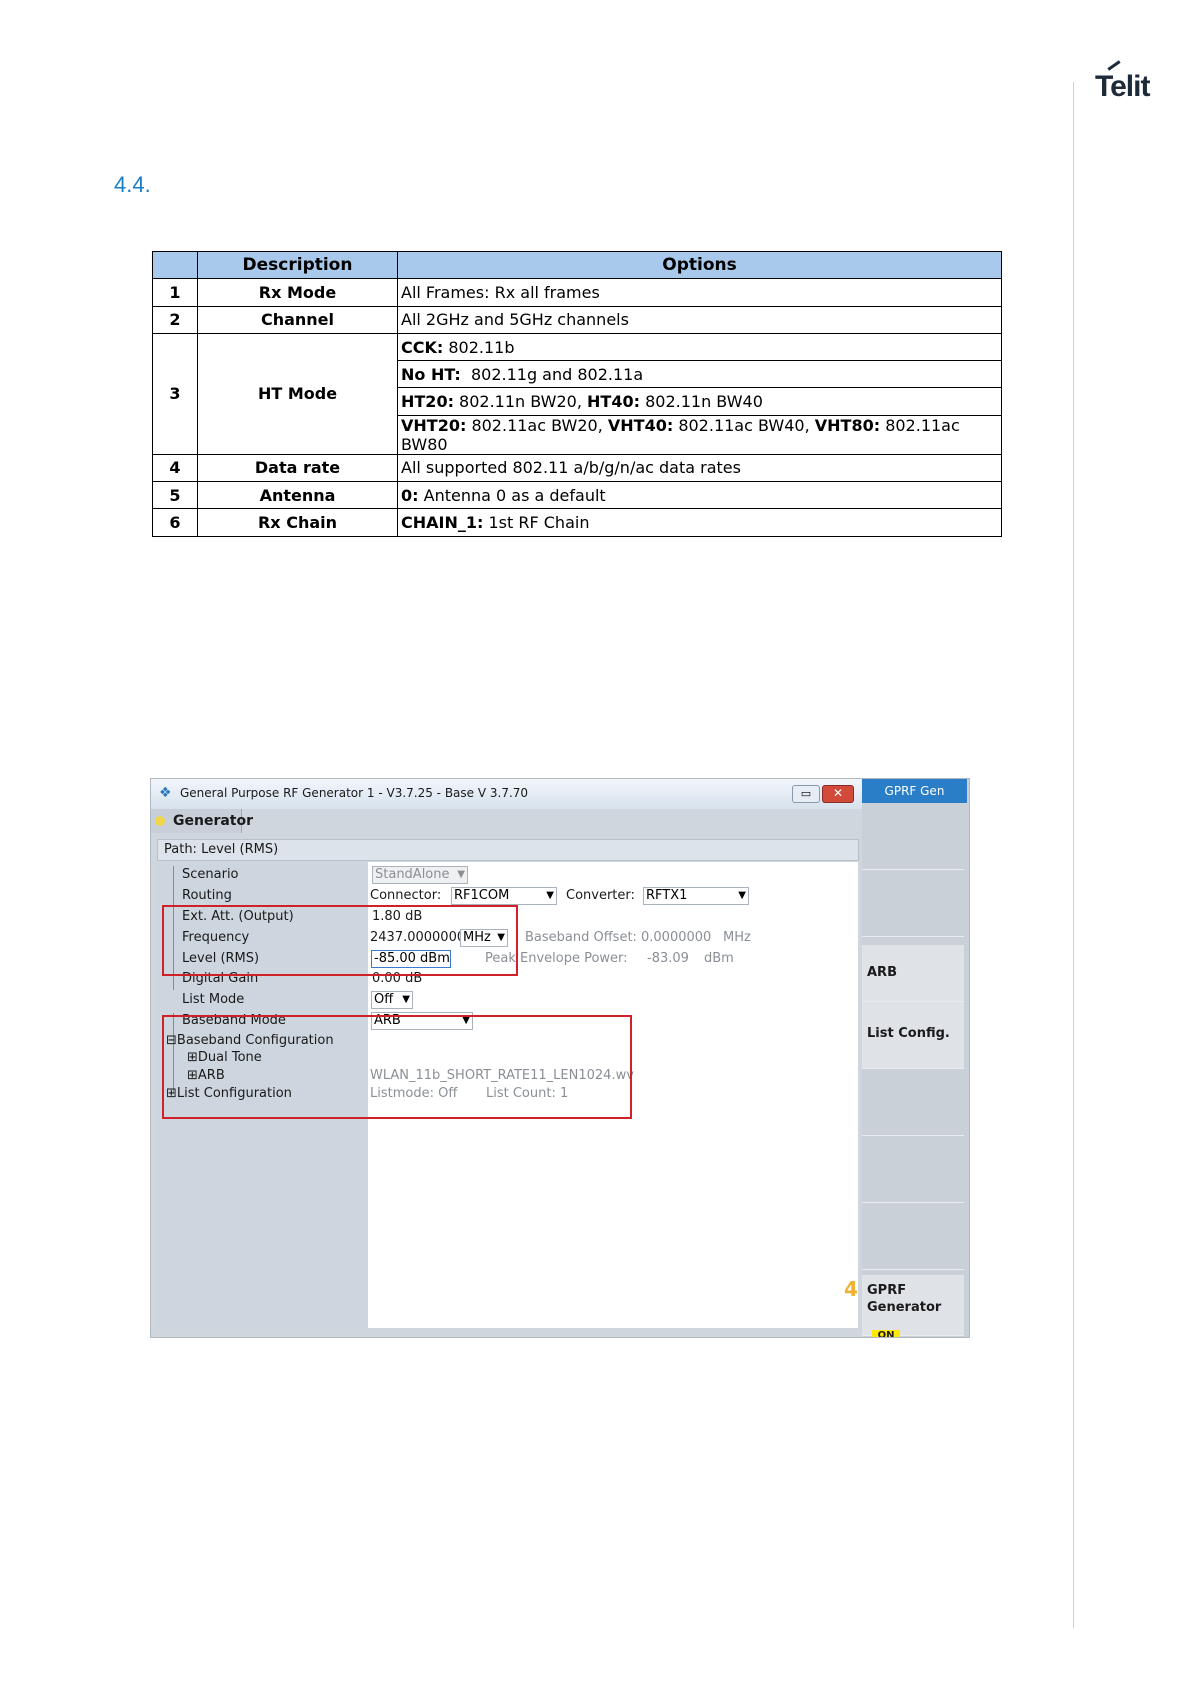  What do you see at coordinates (719, 958) in the screenshot?
I see `pep-unit: dBm` at bounding box center [719, 958].